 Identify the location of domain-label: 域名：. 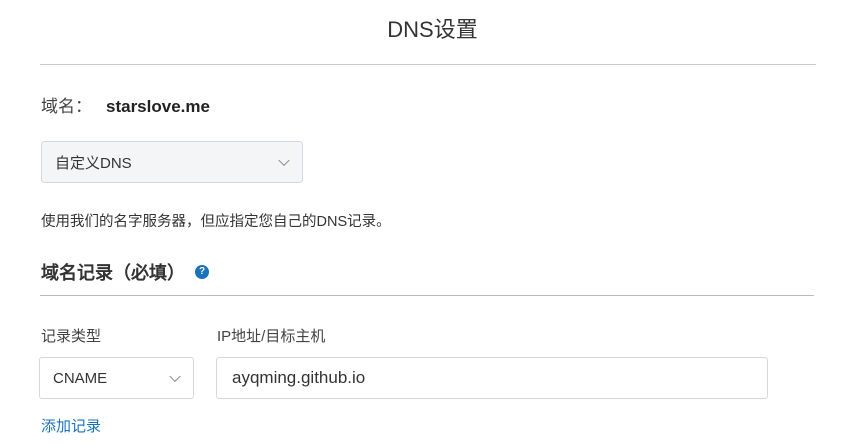
(66, 106).